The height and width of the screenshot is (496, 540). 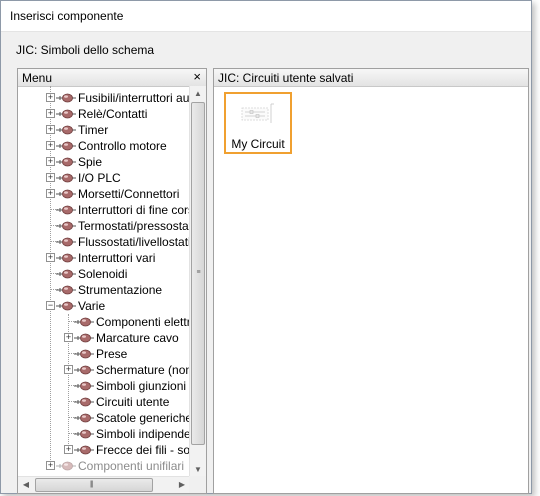 I want to click on tree-item-morsetti-connettori: + Morsetti/Connettori, so click(x=104, y=194).